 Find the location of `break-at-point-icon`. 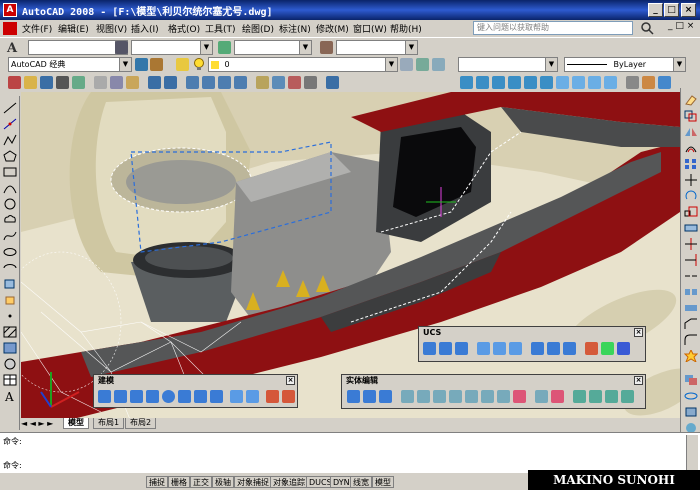

break-at-point-icon is located at coordinates (691, 276).